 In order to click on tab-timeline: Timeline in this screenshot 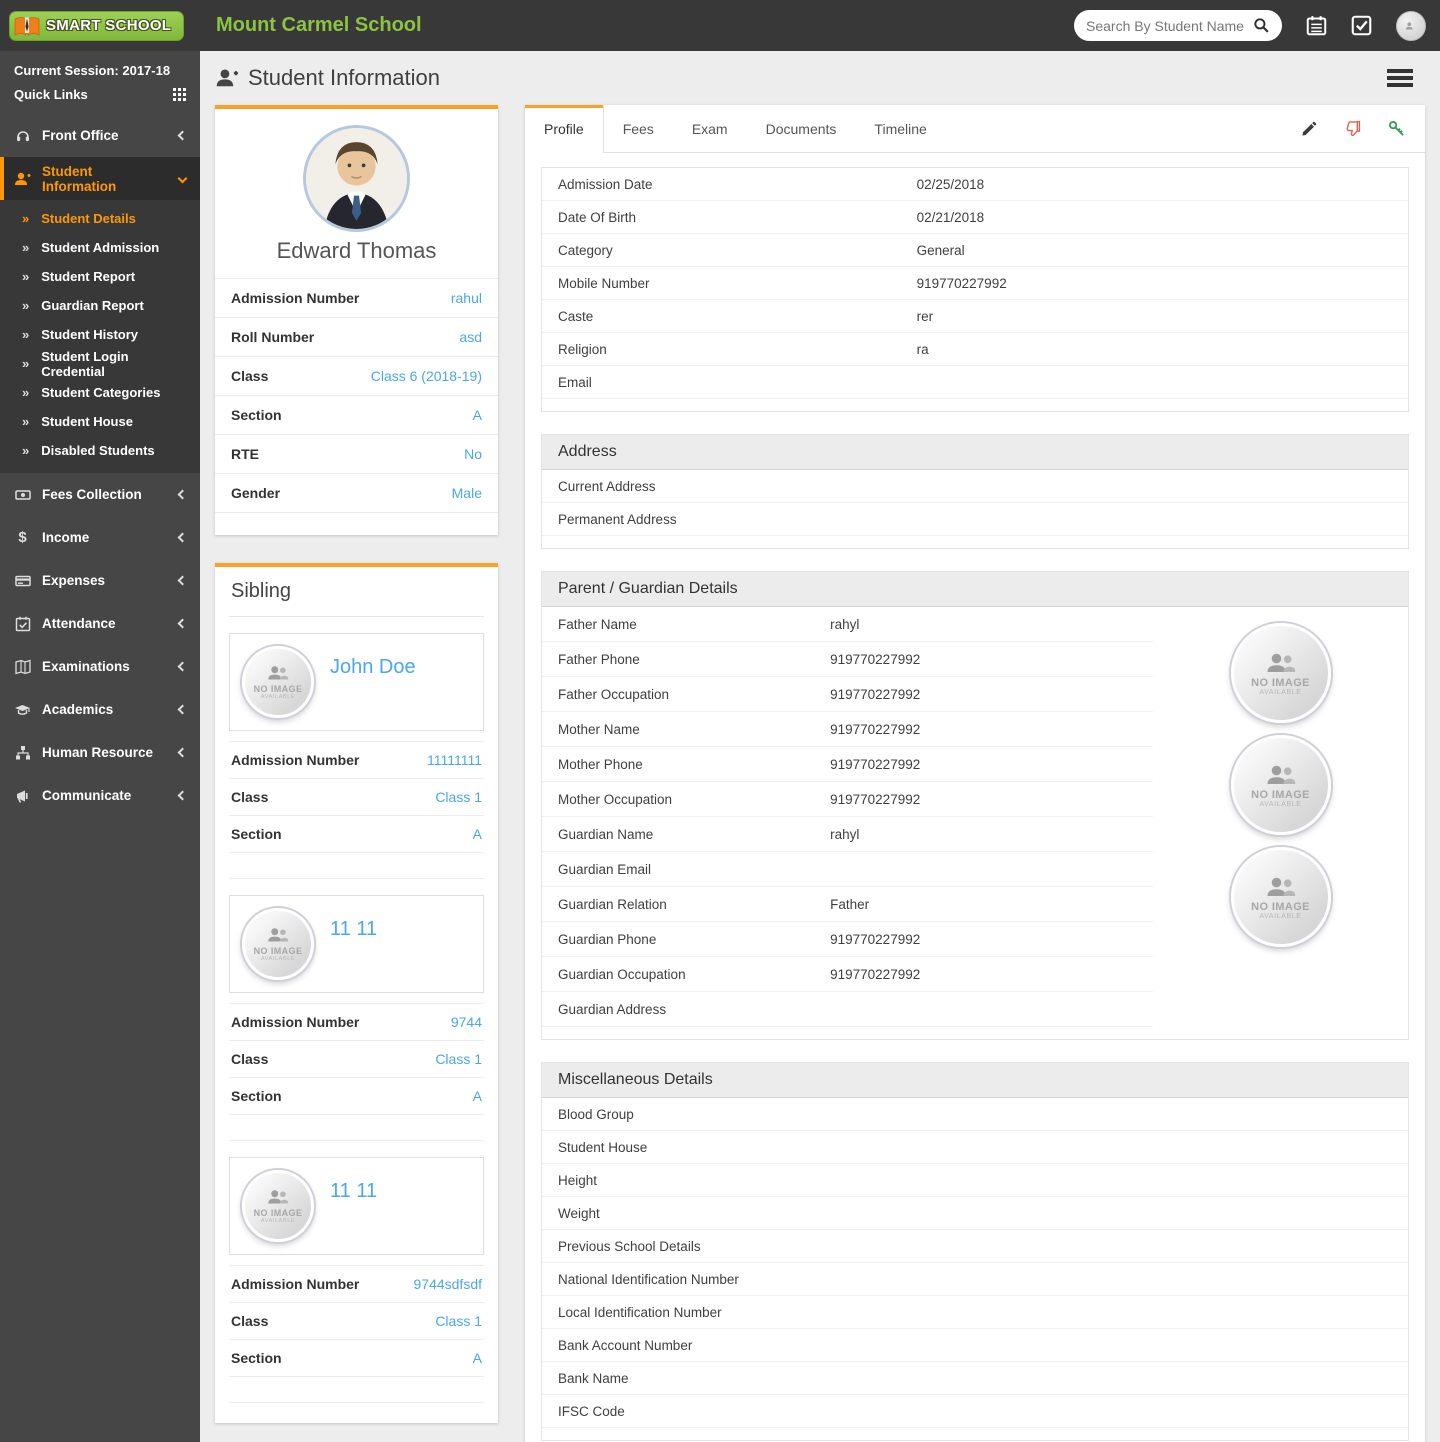, I will do `click(900, 128)`.